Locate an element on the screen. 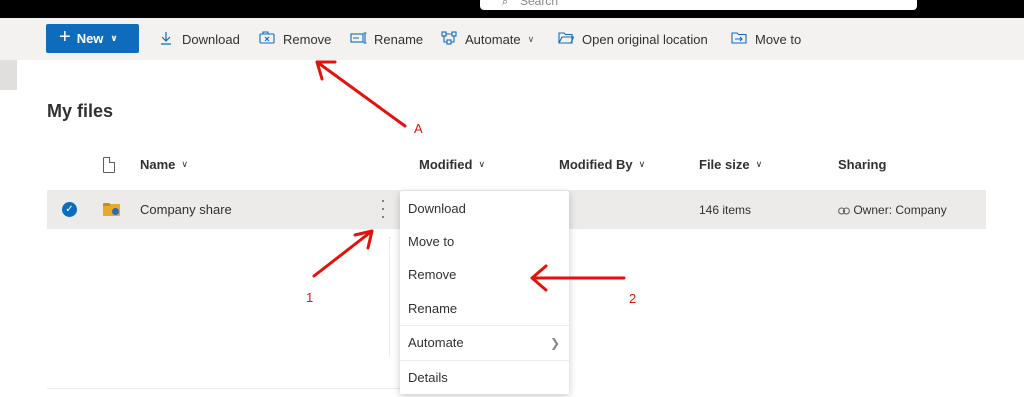  column-header-modified-by: Modified By ∨ is located at coordinates (602, 164).